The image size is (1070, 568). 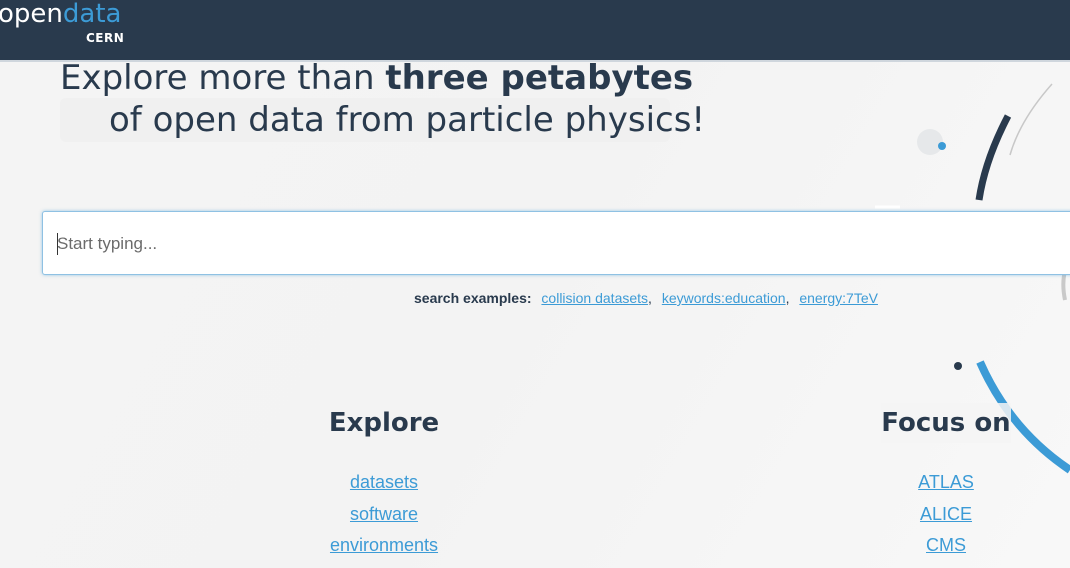 I want to click on logo-open-text: open, so click(x=31, y=14).